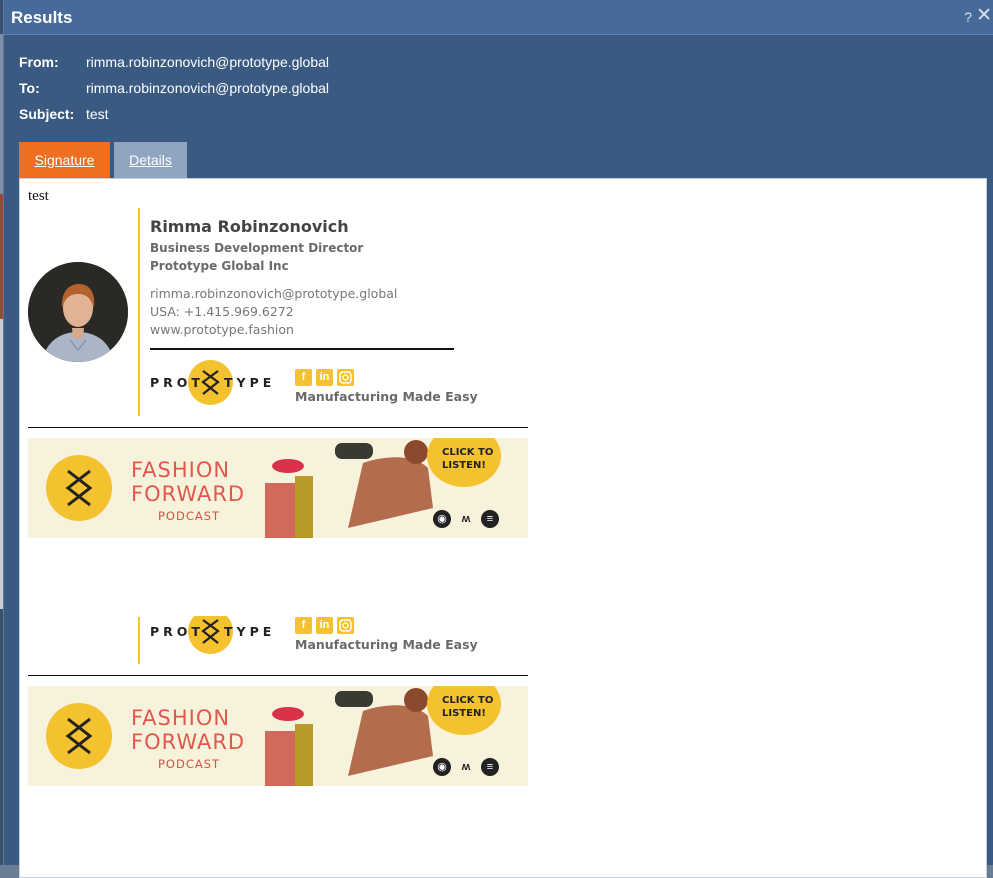  I want to click on prototype-logo-text-left-2: PROT, so click(177, 631).